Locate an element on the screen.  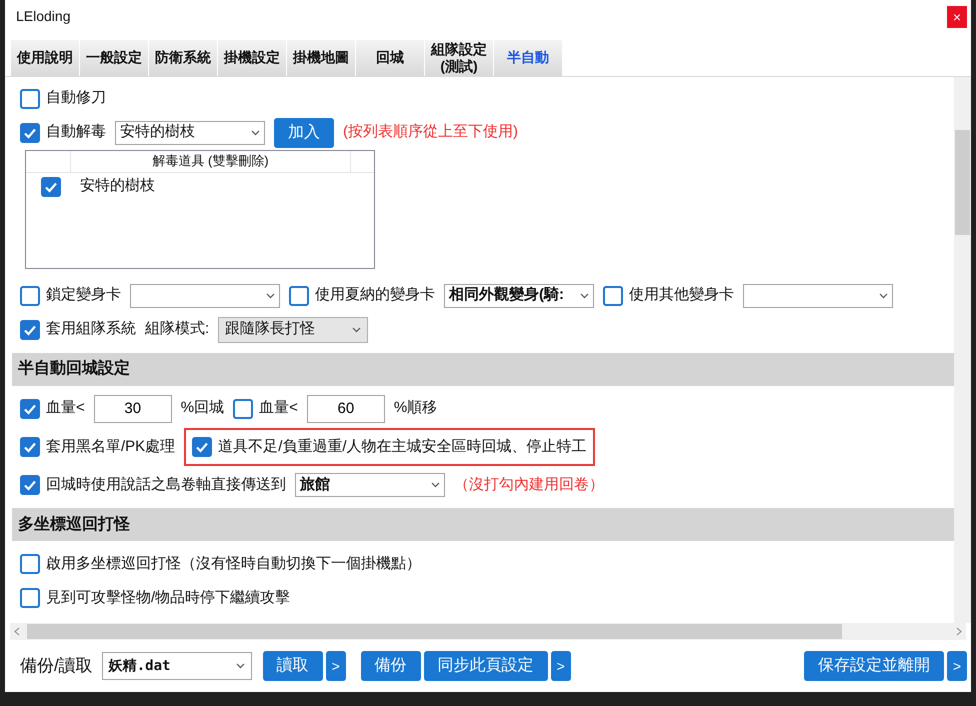
close-button: × is located at coordinates (957, 17).